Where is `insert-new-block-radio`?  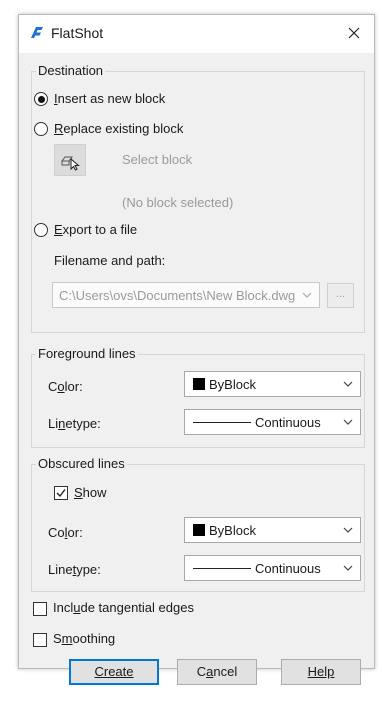
insert-new-block-radio is located at coordinates (41, 99).